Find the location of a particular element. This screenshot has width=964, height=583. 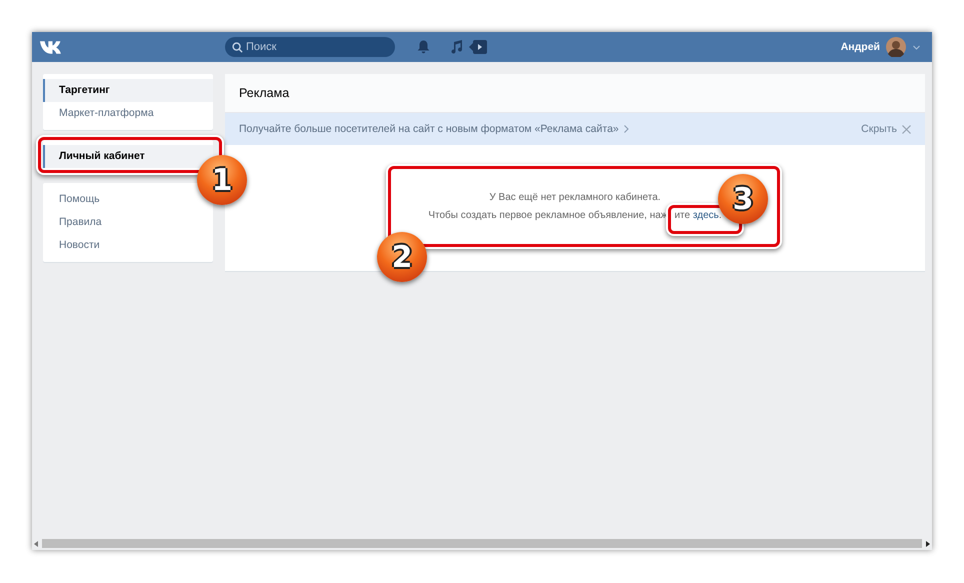

bell-icon is located at coordinates (423, 47).